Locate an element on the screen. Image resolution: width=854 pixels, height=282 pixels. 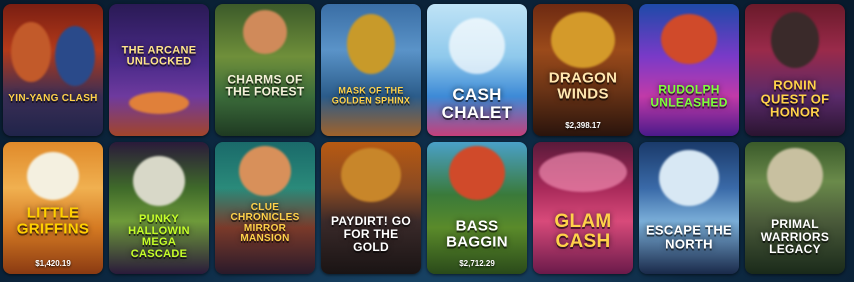
game-title: THE ARCANE UNLOCKED is located at coordinates (159, 56).